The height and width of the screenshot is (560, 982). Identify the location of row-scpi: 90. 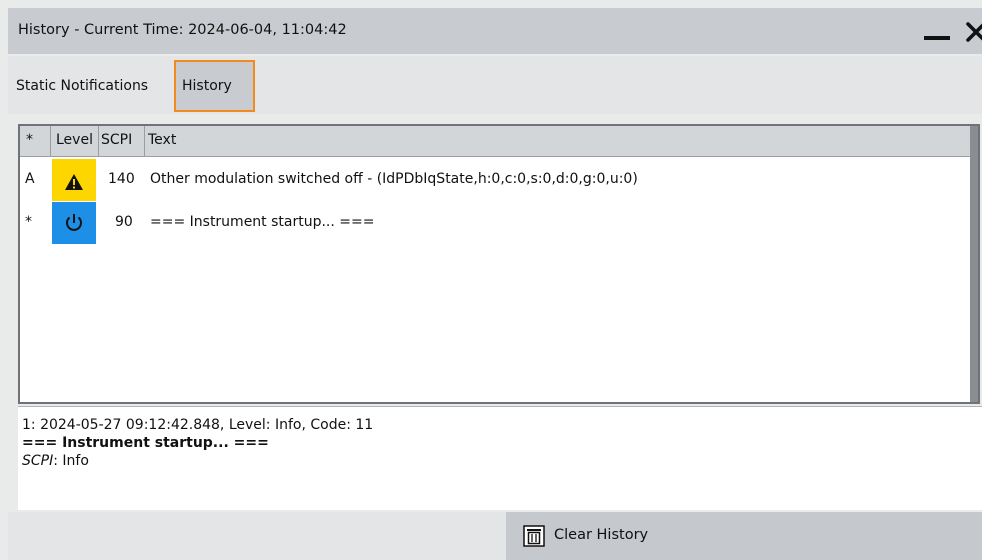
(124, 222).